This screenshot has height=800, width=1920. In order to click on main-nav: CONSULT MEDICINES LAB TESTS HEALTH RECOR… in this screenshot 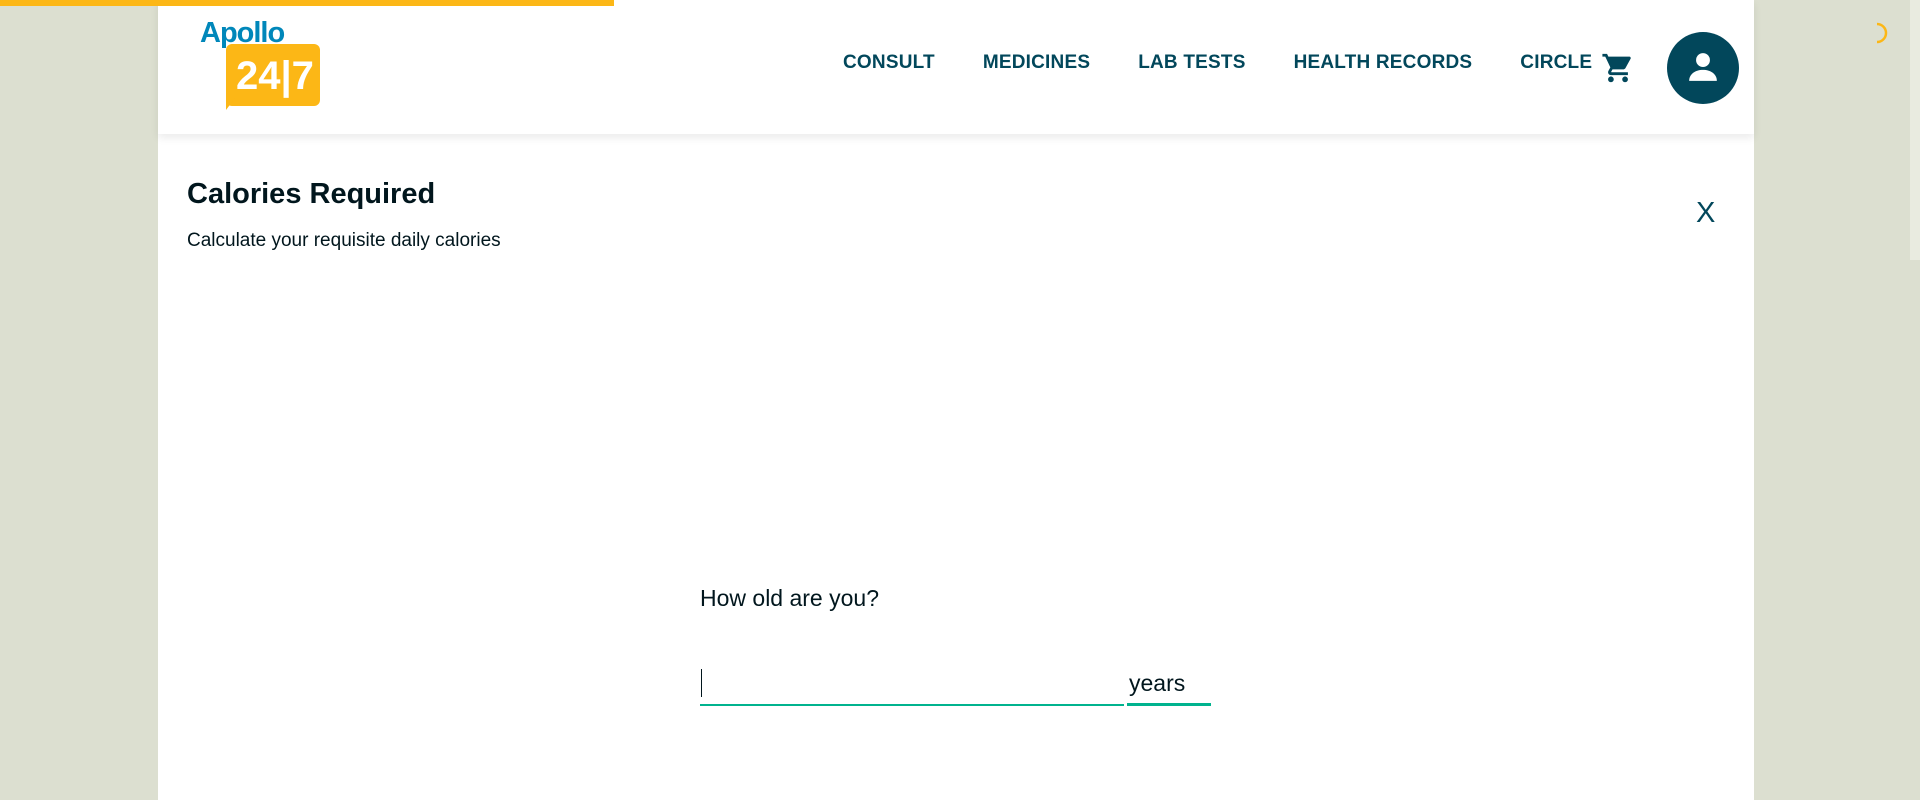, I will do `click(1241, 63)`.